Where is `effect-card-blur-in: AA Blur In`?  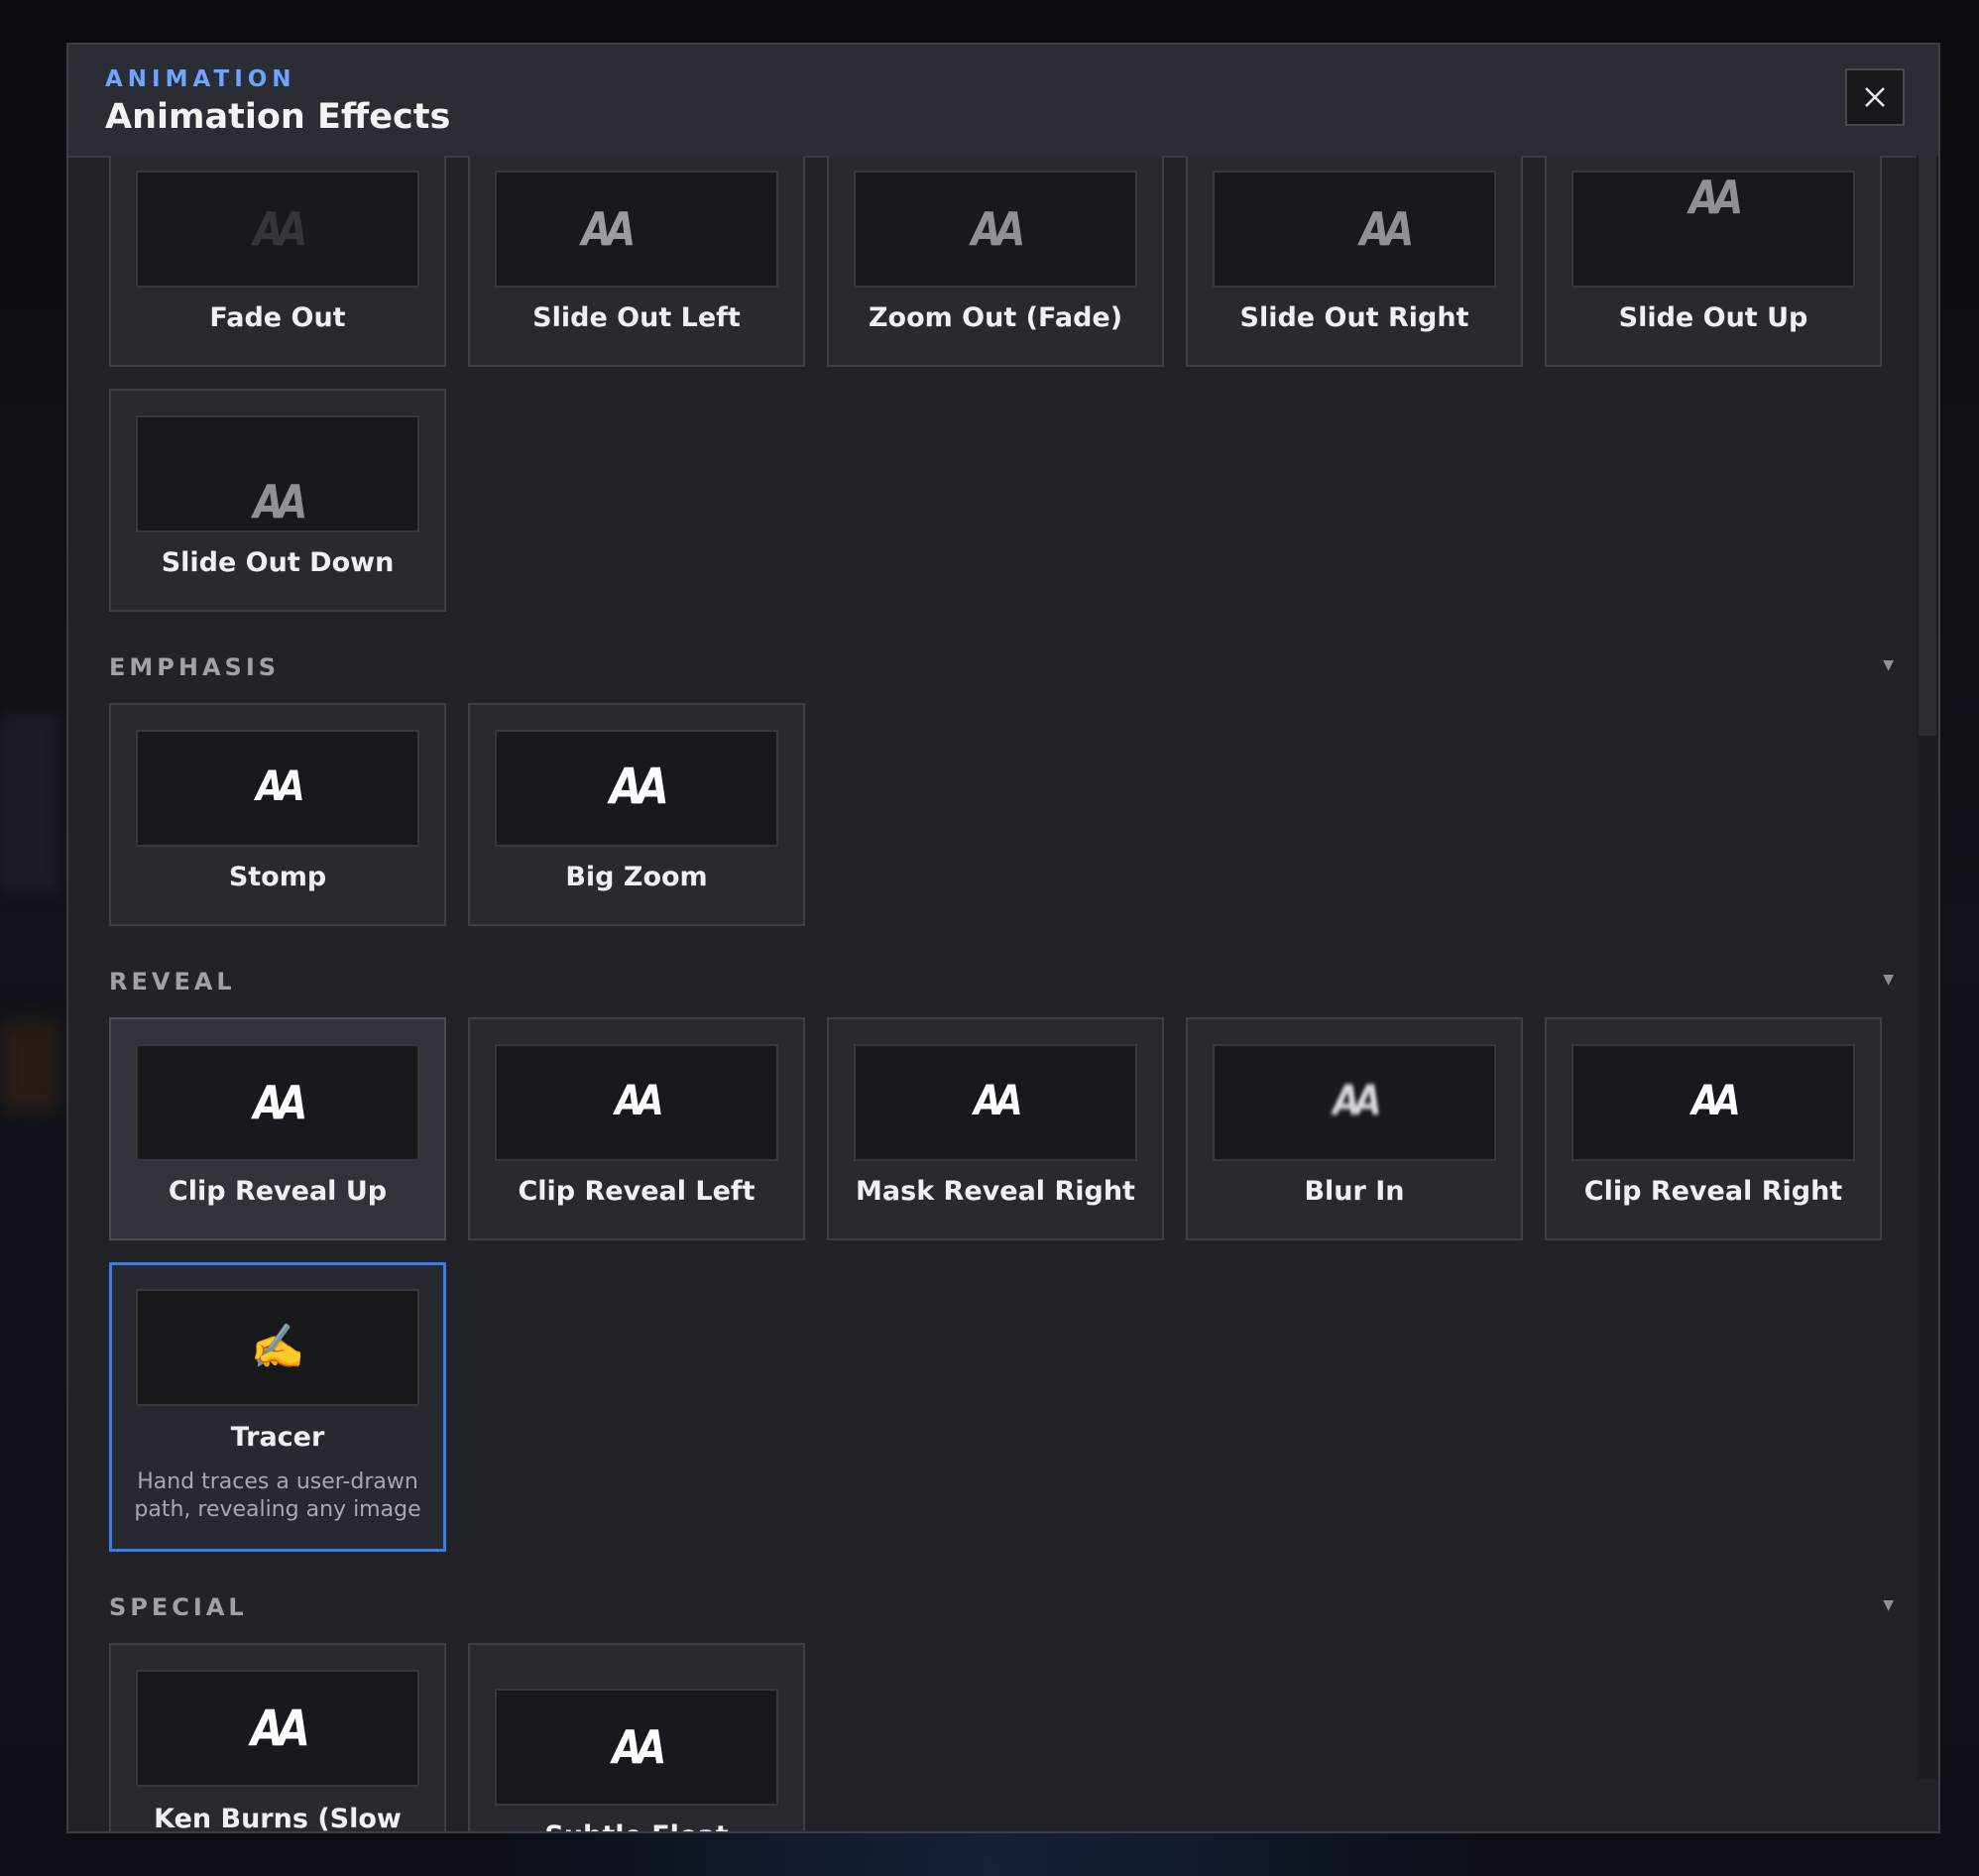
effect-card-blur-in: AA Blur In is located at coordinates (1354, 1129).